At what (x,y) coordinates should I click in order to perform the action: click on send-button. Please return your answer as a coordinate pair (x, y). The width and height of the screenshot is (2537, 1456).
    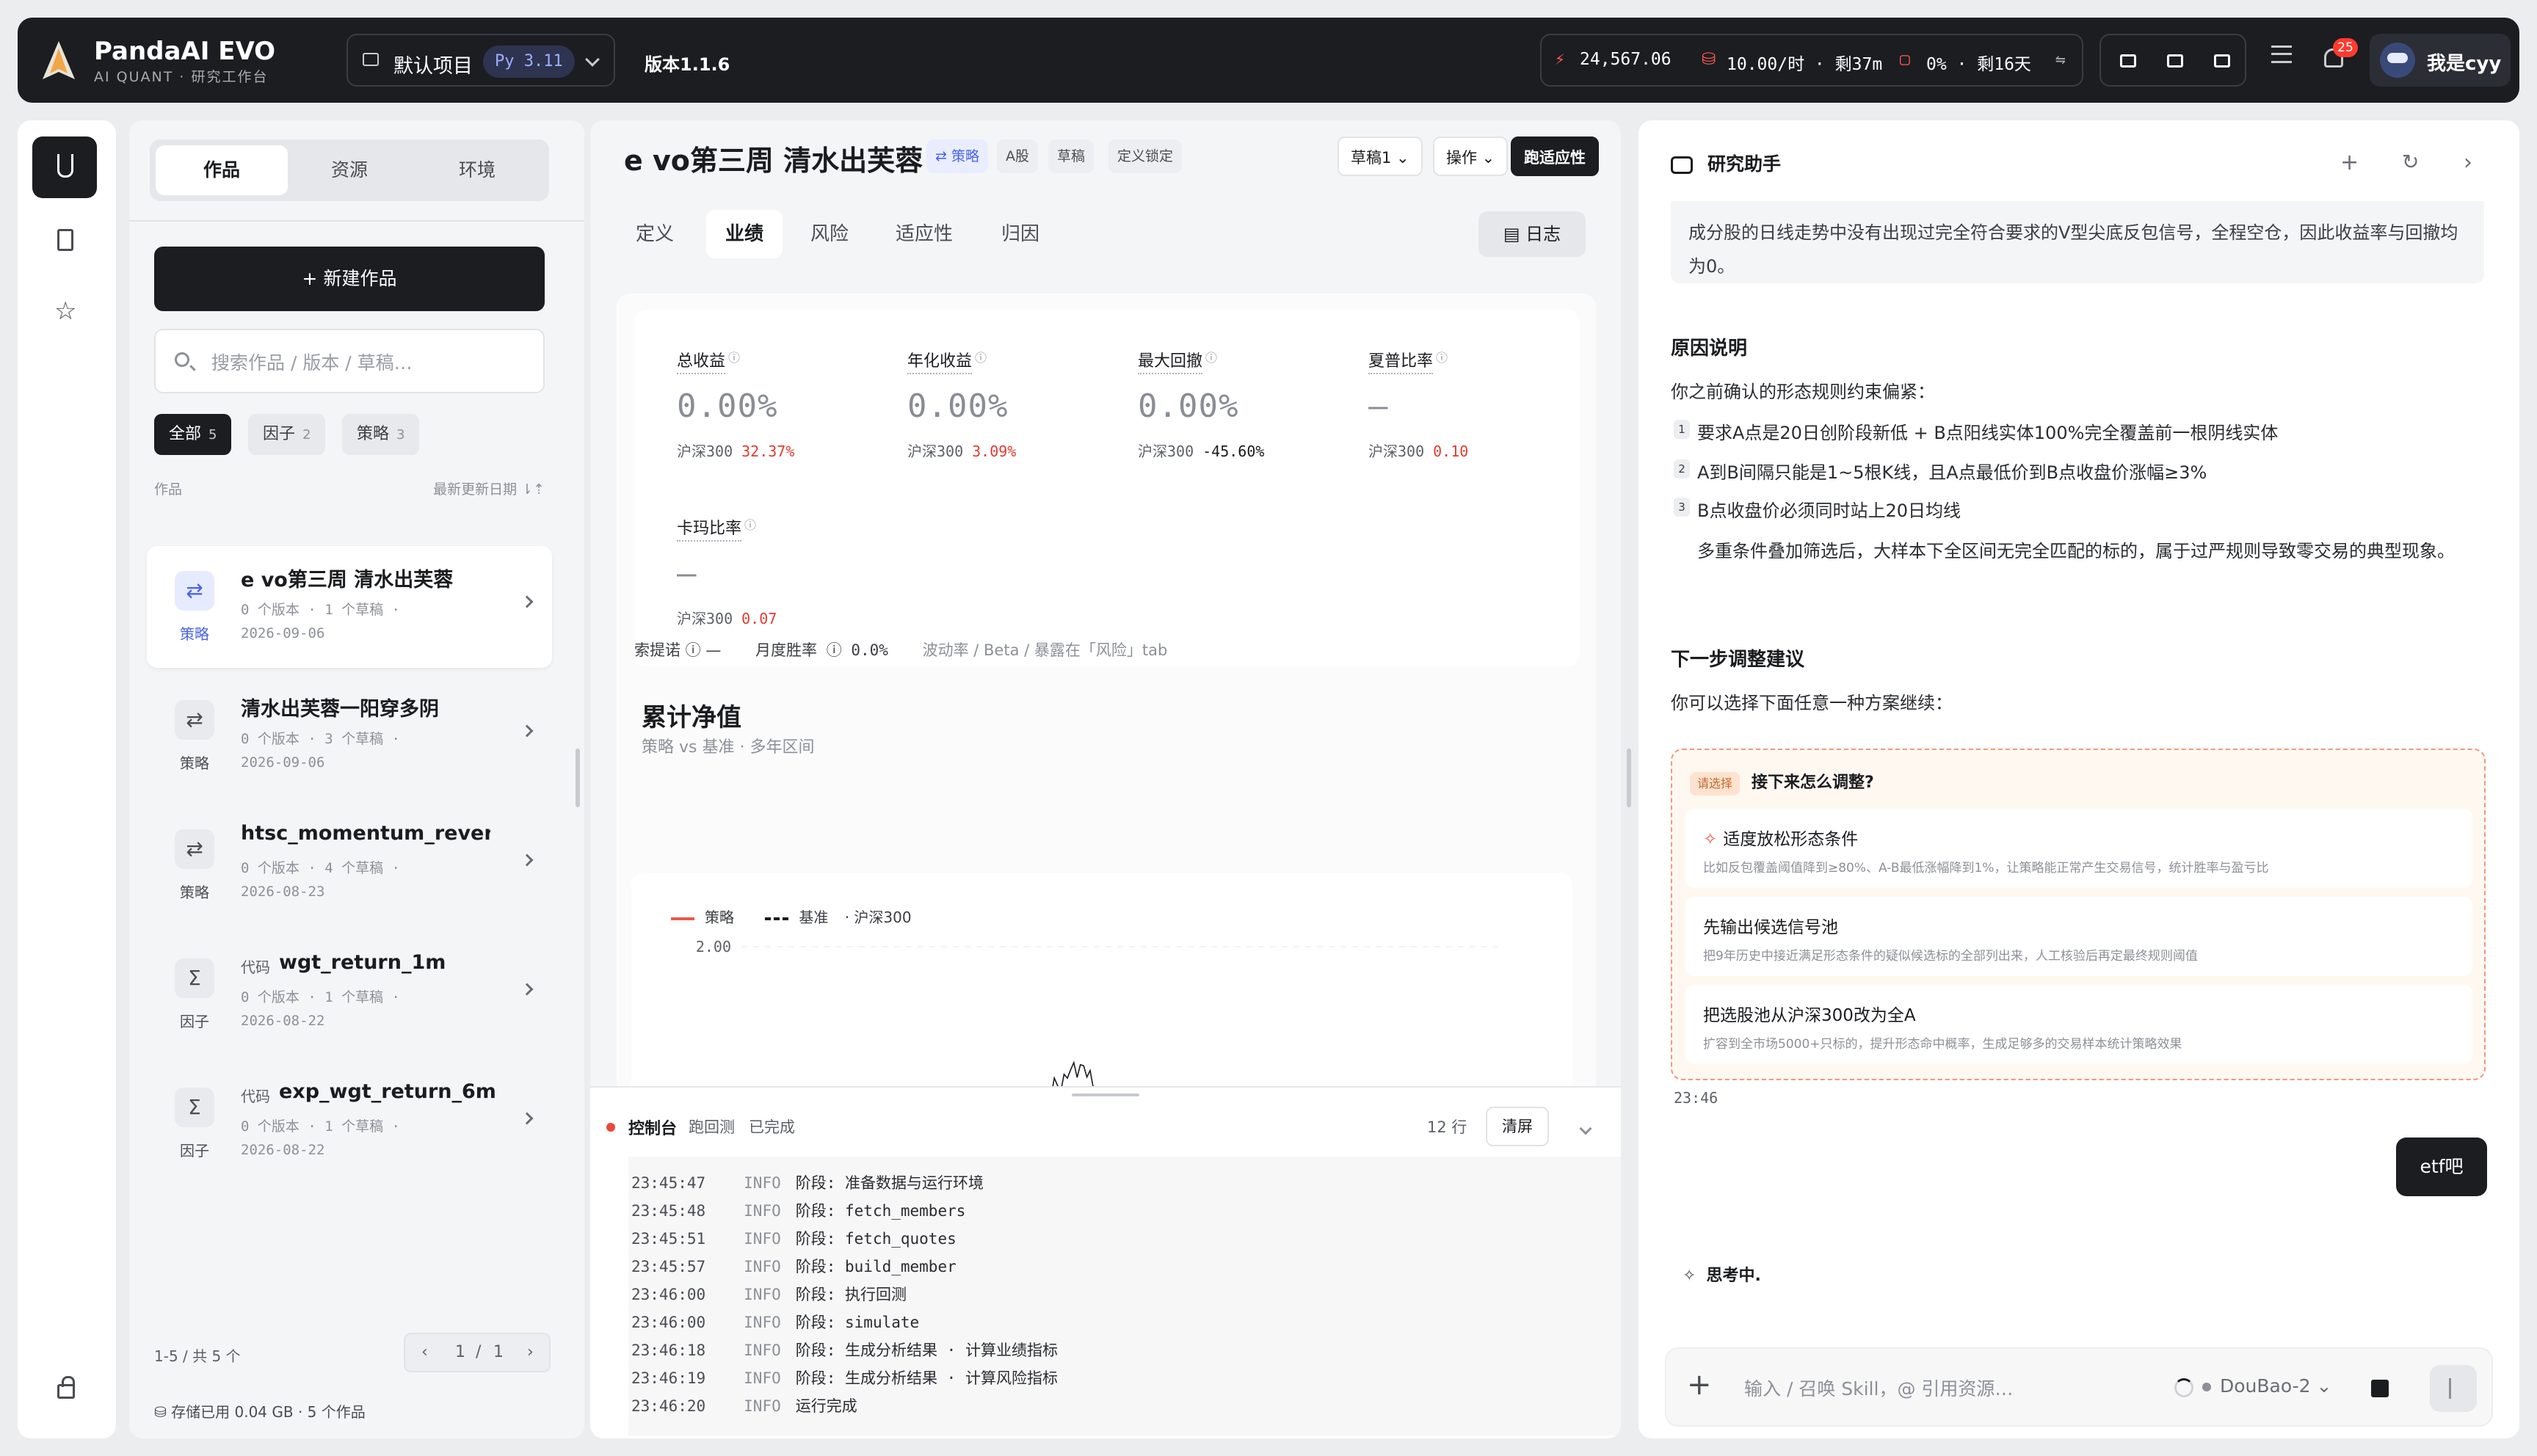
    Looking at the image, I should click on (2453, 1389).